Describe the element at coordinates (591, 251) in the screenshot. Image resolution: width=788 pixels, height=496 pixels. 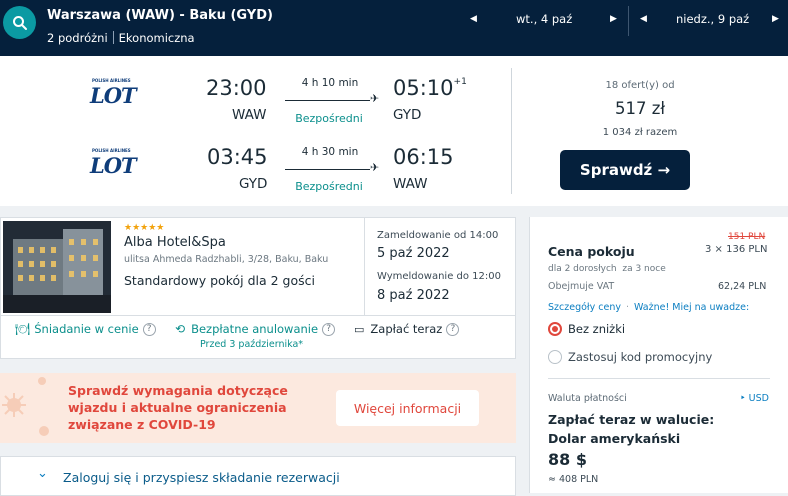
I see `room-price-label: Cena pokoju` at that location.